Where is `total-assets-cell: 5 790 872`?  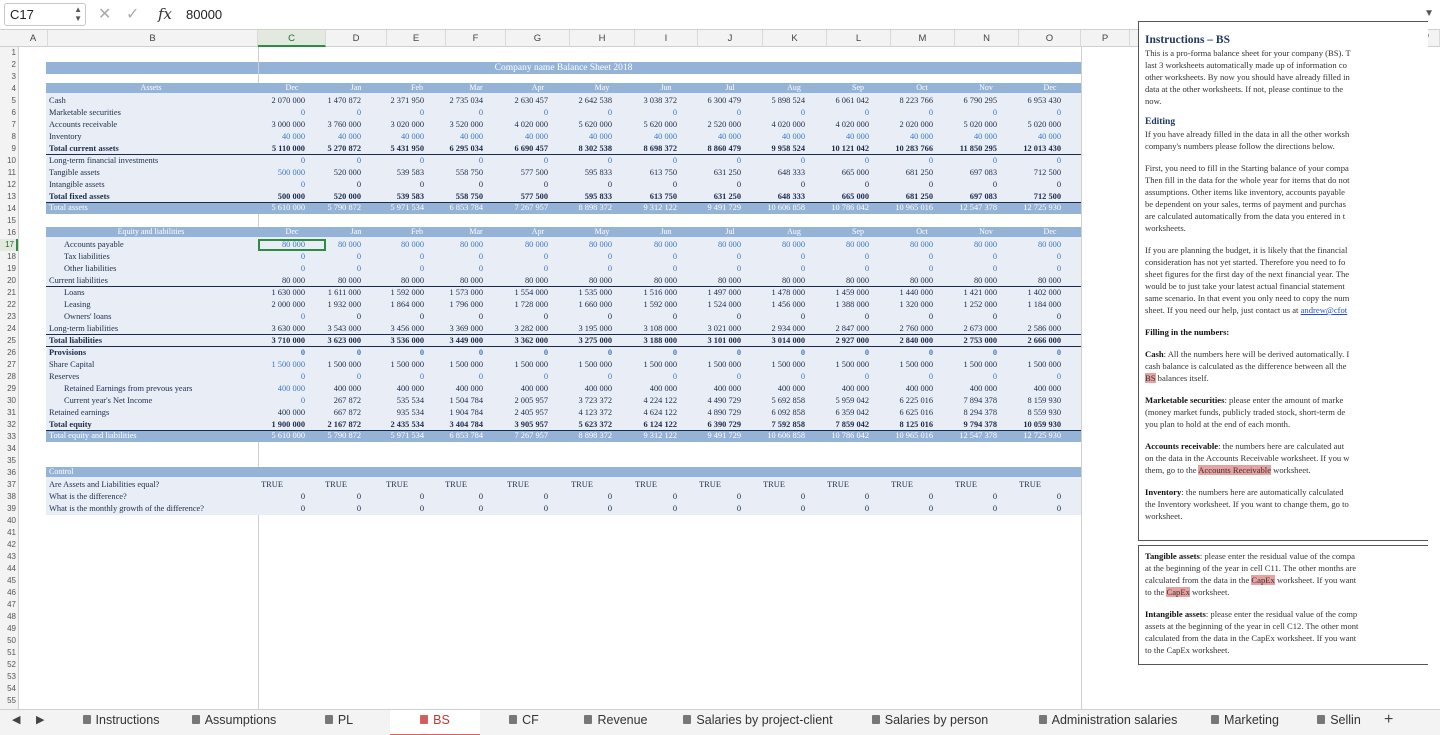 total-assets-cell: 5 790 872 is located at coordinates (331, 208).